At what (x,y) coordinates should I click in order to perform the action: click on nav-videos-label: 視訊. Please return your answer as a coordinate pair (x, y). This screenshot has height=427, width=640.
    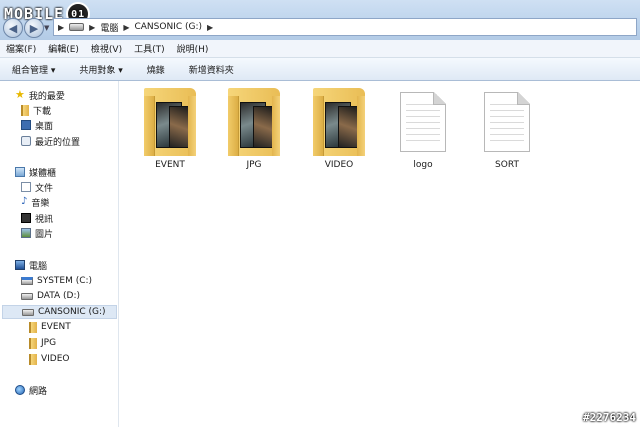
    Looking at the image, I should click on (44, 219).